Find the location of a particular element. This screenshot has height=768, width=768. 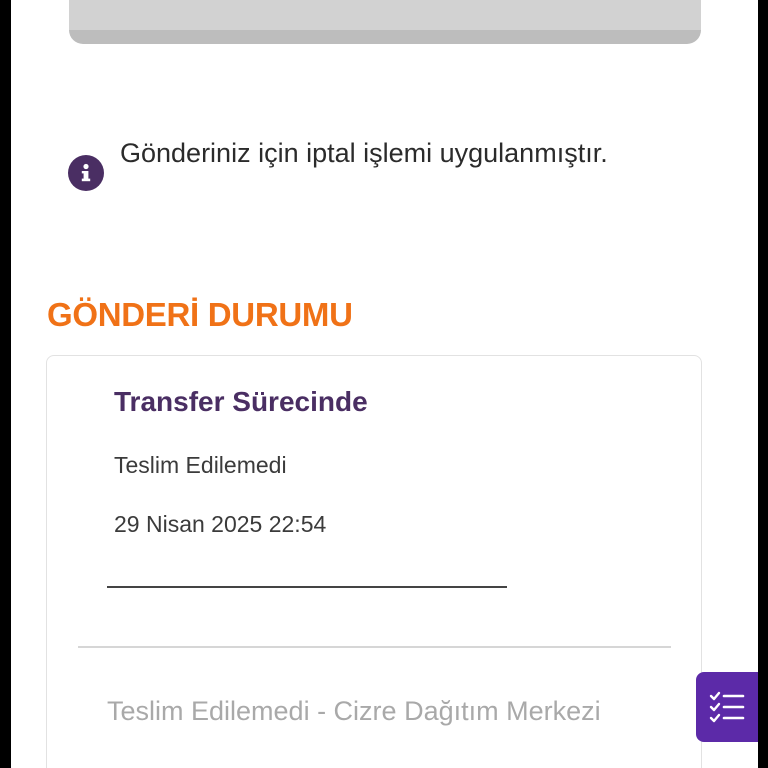

top-panel-inner is located at coordinates (385, 15).